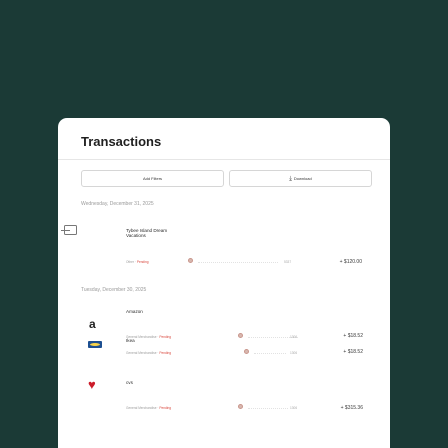 The height and width of the screenshot is (448, 448). I want to click on account-number: 5337, so click(288, 262).